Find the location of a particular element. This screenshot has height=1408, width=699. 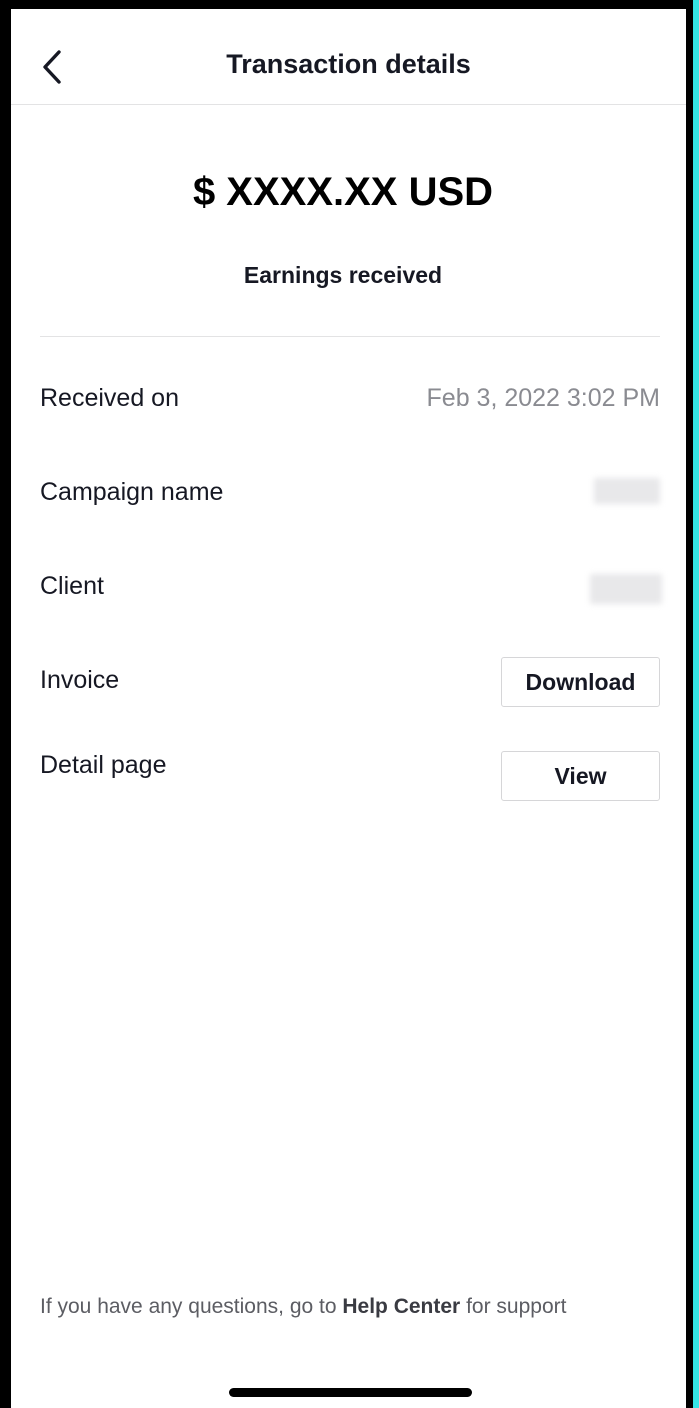

detail-page-label: Detail page is located at coordinates (103, 765).